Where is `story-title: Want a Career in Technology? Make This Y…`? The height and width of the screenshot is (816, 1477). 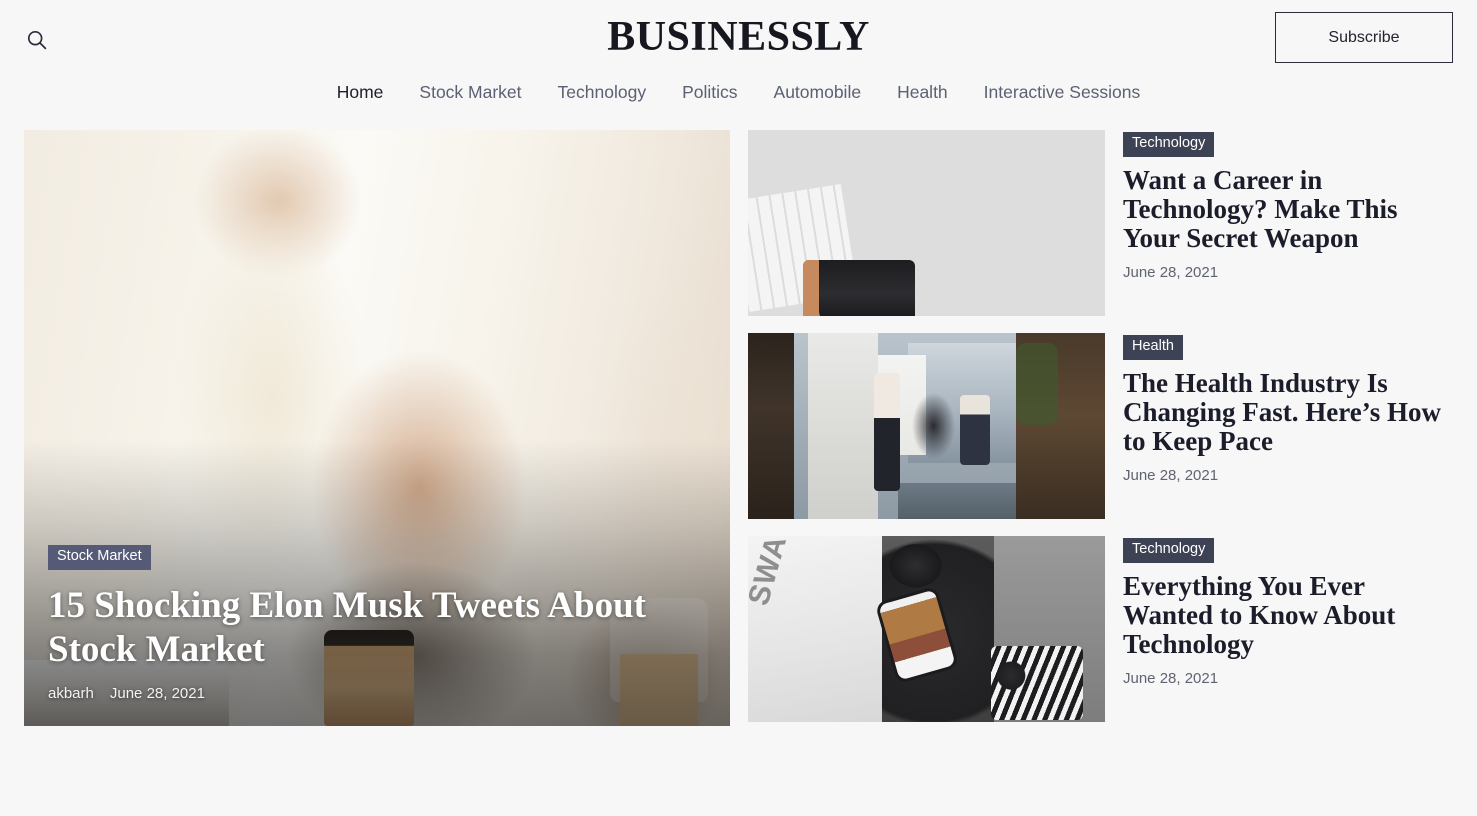 story-title: Want a Career in Technology? Make This Y… is located at coordinates (1288, 209).